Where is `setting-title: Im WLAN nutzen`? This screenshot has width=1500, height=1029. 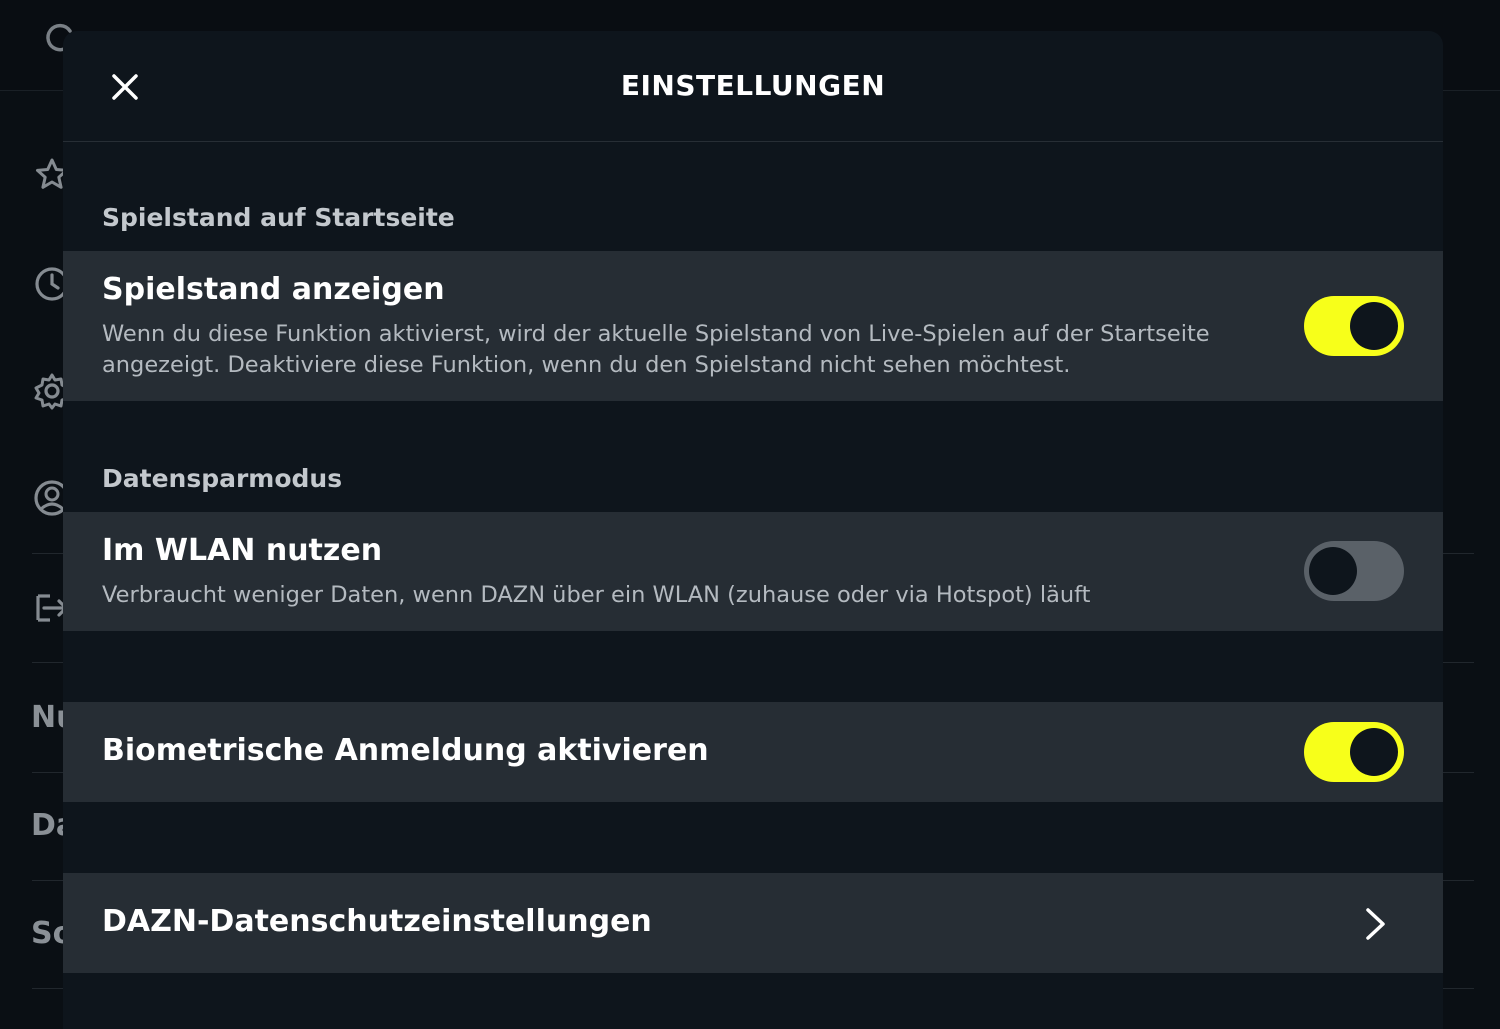
setting-title: Im WLAN nutzen is located at coordinates (242, 550).